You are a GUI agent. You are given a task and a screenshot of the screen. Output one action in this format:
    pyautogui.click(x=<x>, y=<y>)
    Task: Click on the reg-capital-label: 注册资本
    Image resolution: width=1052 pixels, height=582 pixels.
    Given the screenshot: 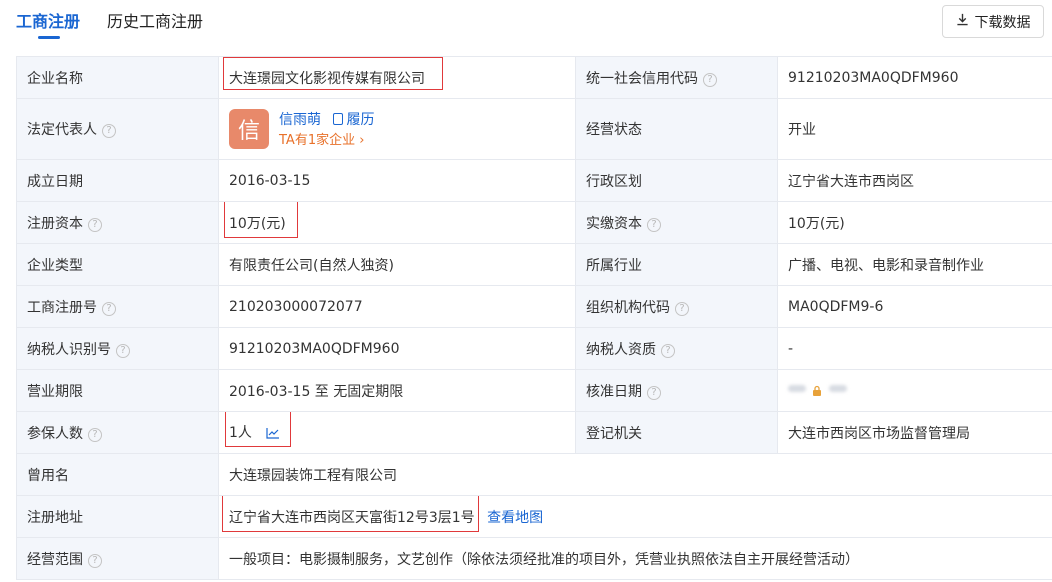 What is the action you would take?
    pyautogui.click(x=55, y=223)
    